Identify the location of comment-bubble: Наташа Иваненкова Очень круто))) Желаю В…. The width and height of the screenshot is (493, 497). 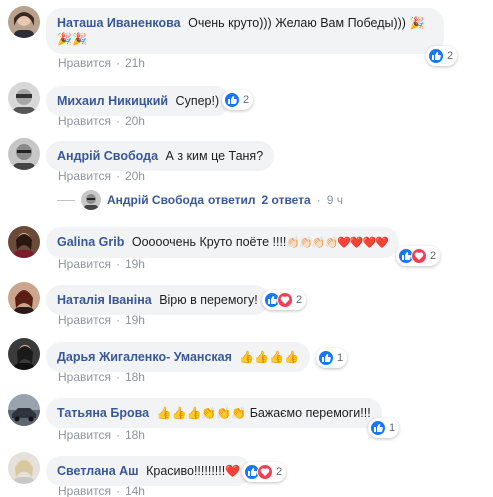
(245, 31).